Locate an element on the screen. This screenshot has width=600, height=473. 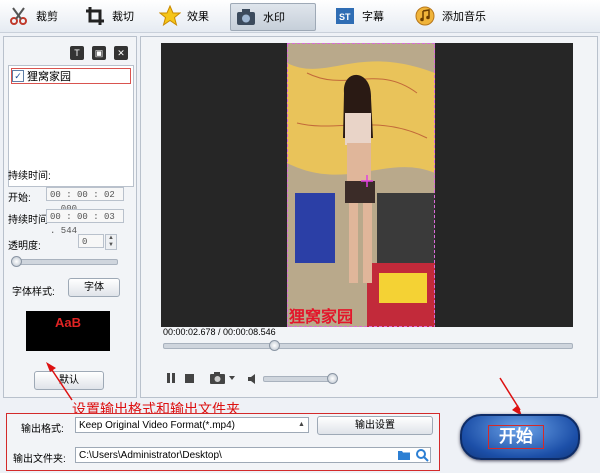
opacity-slider-thumb is located at coordinates (16, 261).